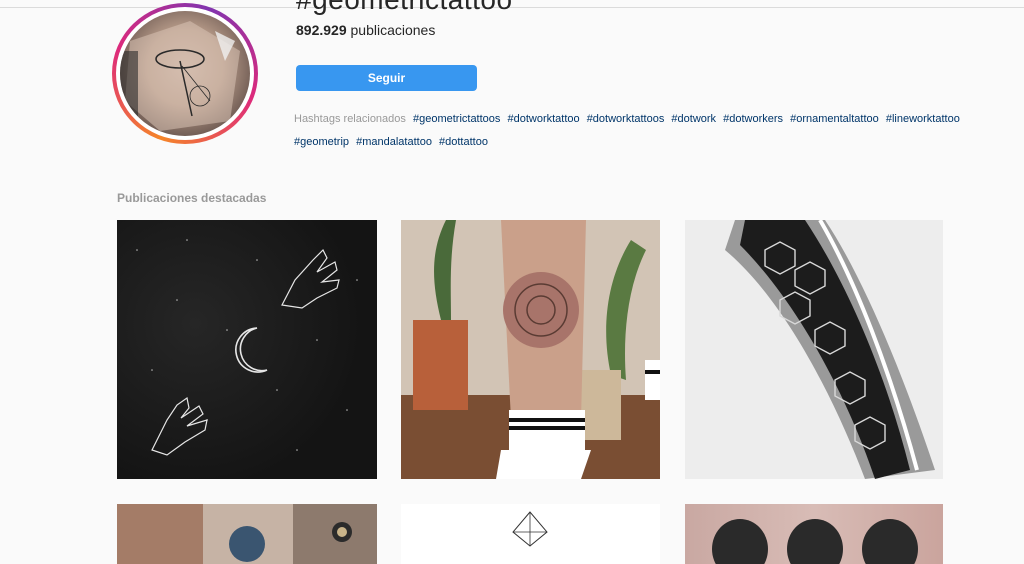 This screenshot has width=1024, height=564. I want to click on hashtag-link: #geometrictattoos, so click(456, 119).